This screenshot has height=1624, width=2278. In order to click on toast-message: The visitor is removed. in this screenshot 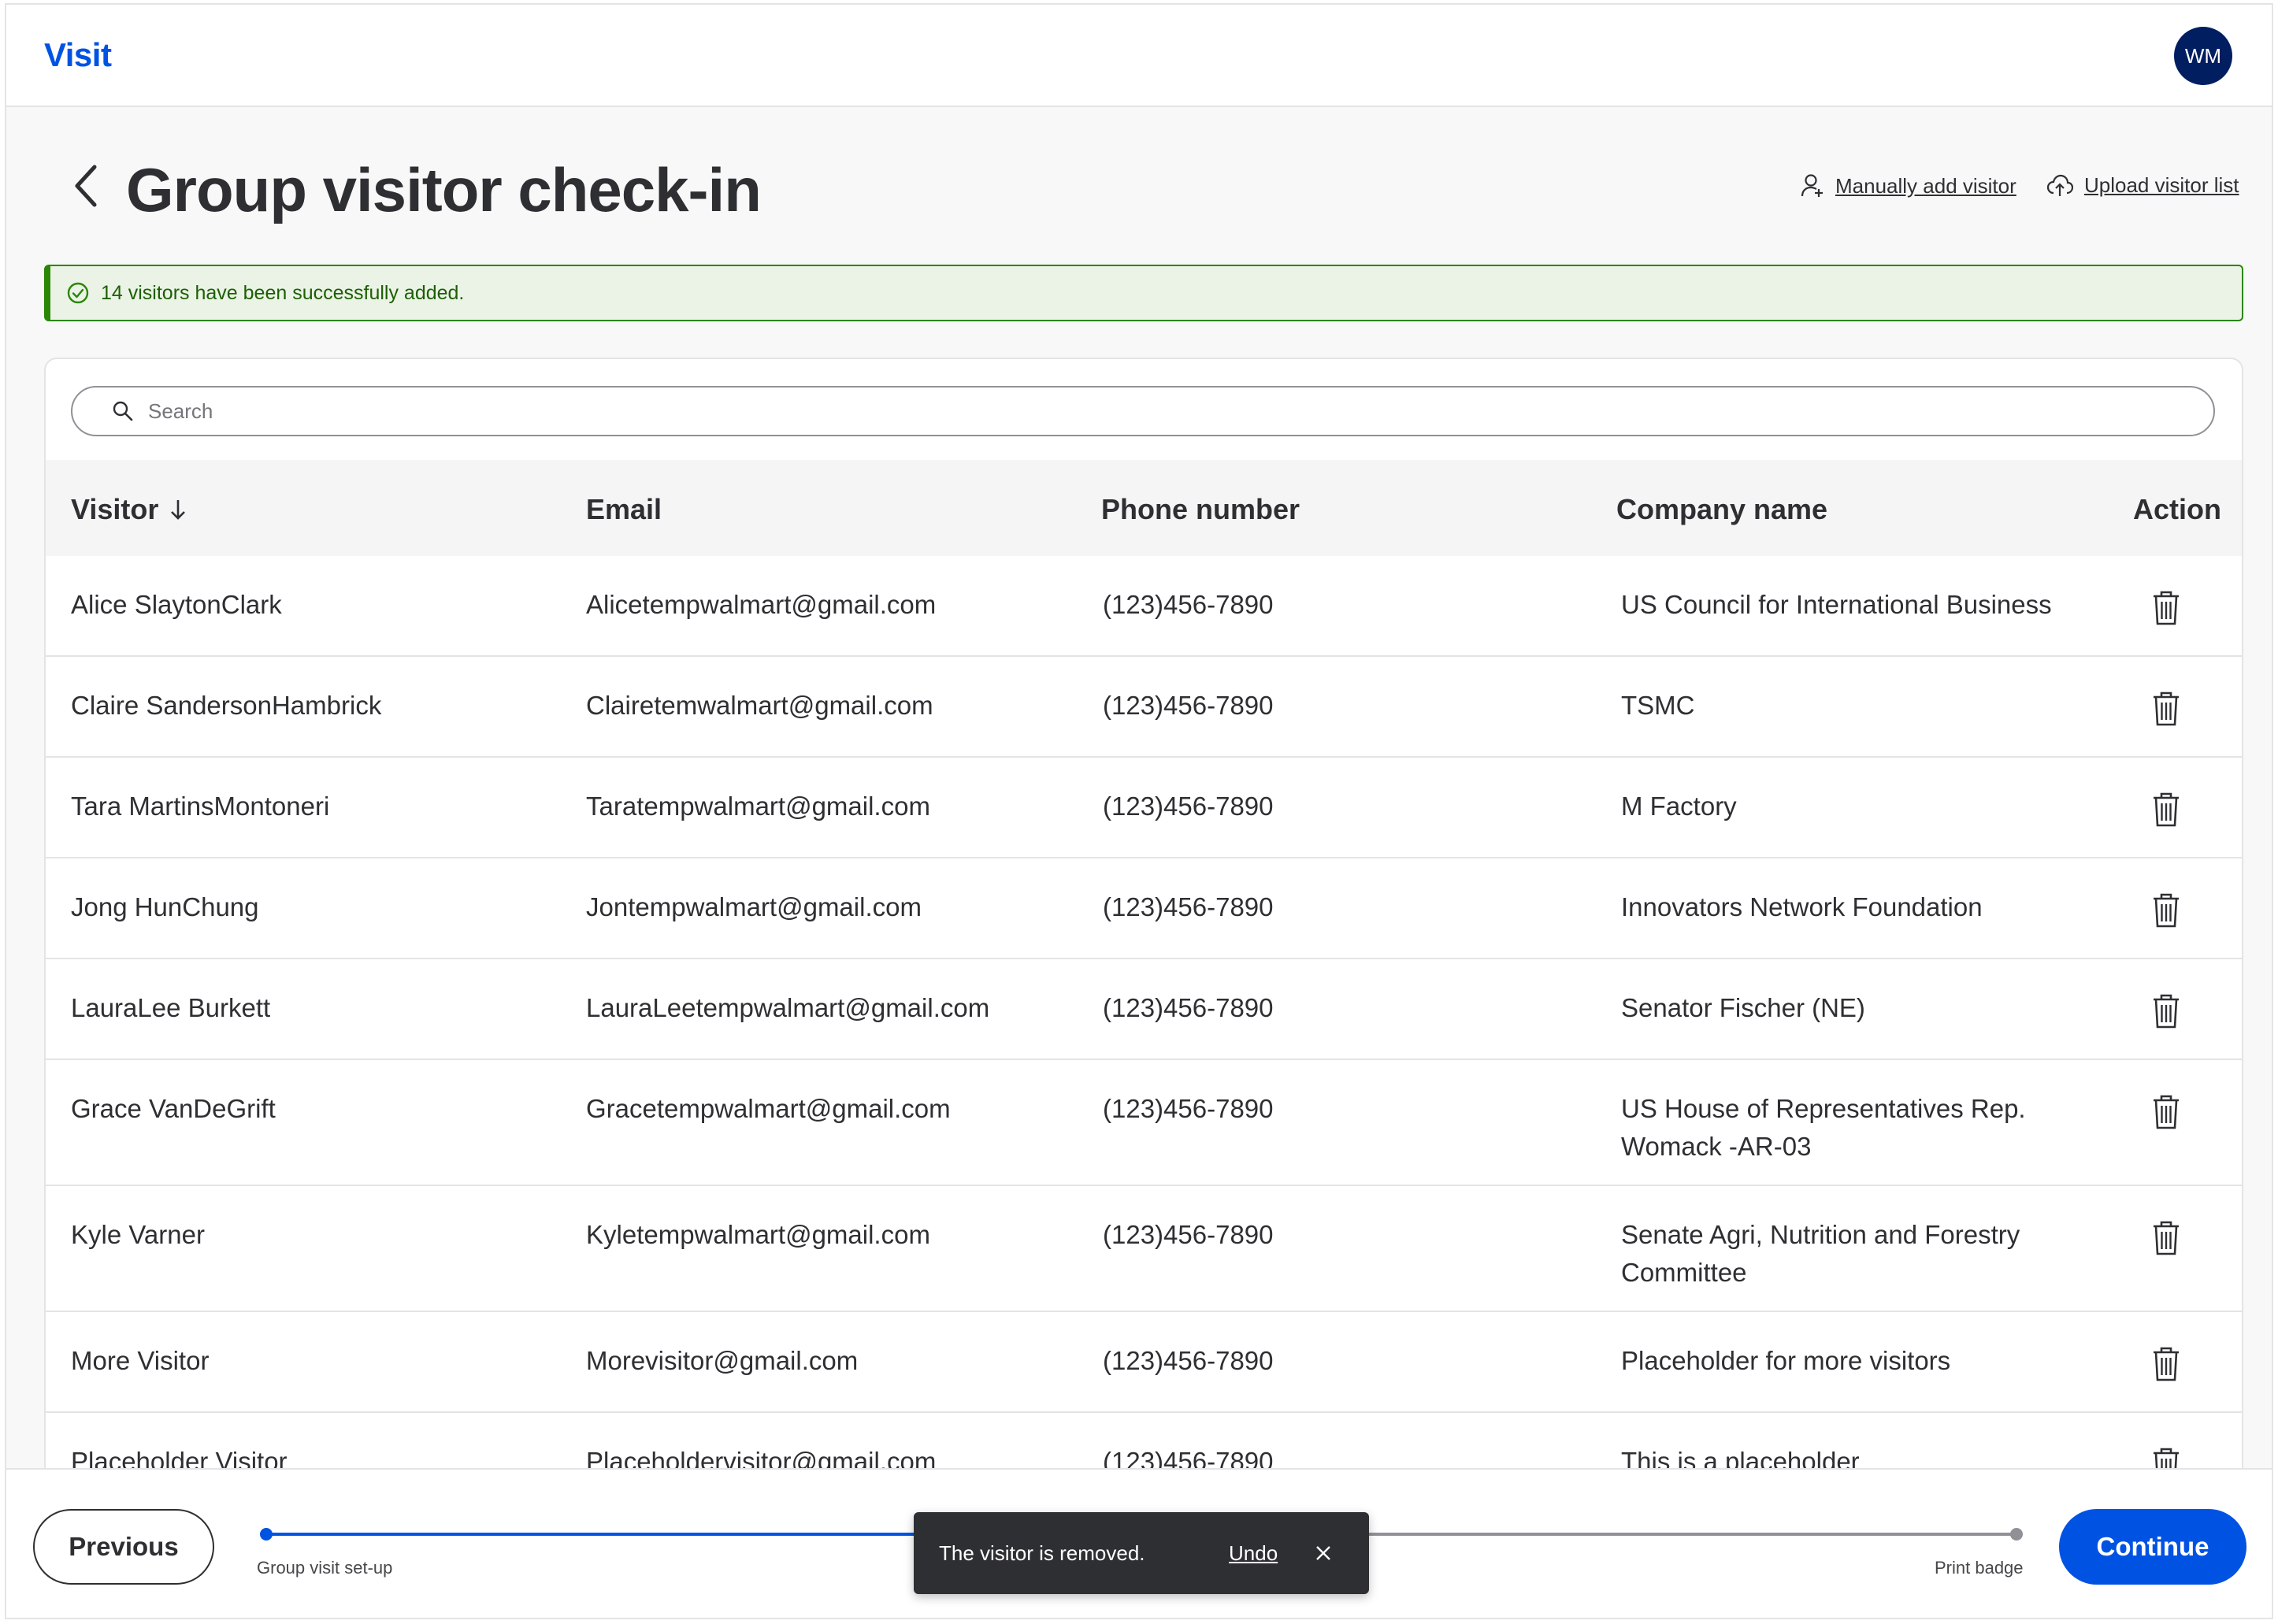, I will do `click(1042, 1553)`.